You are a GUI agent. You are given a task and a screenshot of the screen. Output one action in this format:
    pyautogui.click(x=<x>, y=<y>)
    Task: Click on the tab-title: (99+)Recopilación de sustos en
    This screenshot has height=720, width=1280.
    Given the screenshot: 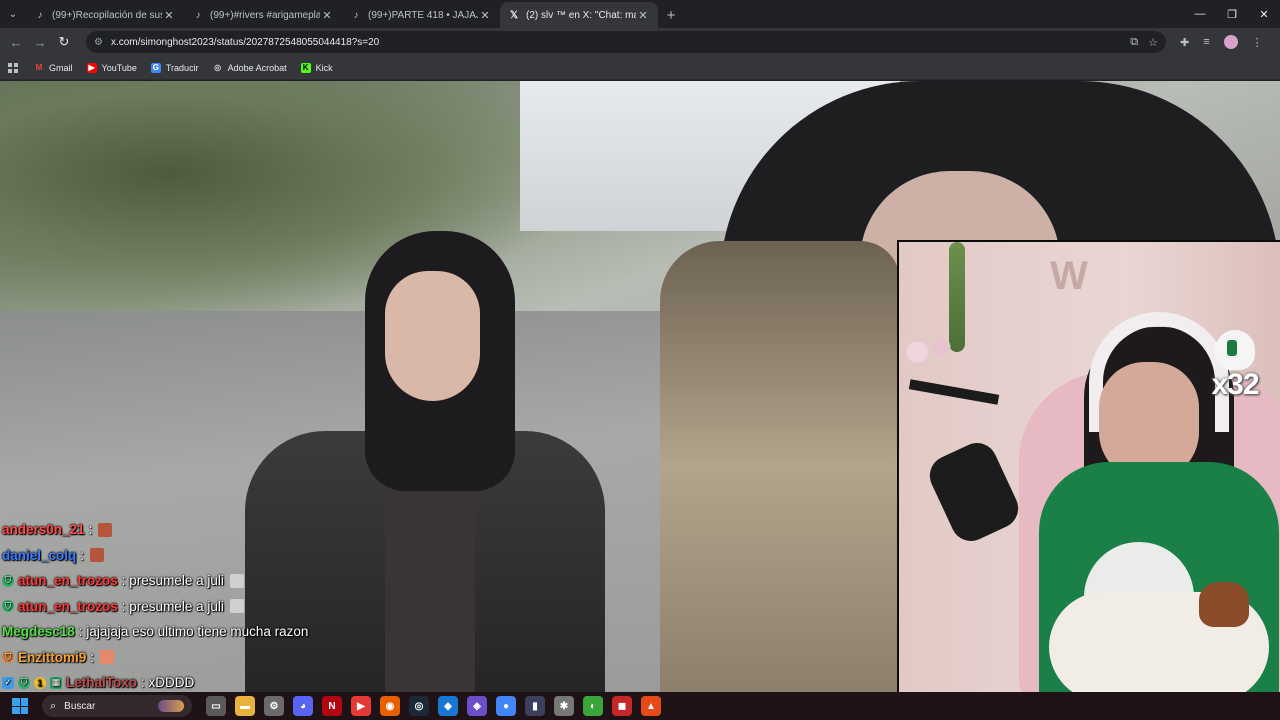 What is the action you would take?
    pyautogui.click(x=107, y=15)
    